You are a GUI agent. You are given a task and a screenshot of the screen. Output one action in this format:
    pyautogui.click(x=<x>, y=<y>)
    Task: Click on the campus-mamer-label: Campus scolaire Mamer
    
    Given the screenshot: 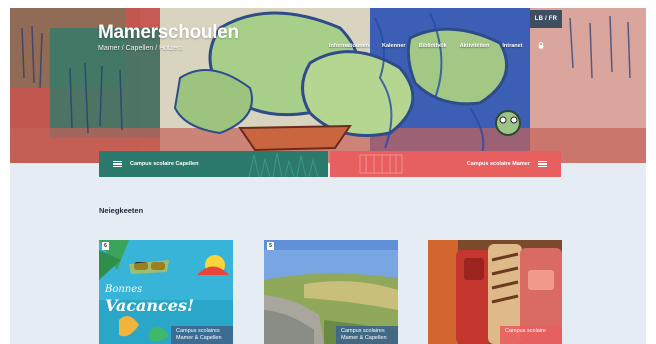 What is the action you would take?
    pyautogui.click(x=498, y=164)
    